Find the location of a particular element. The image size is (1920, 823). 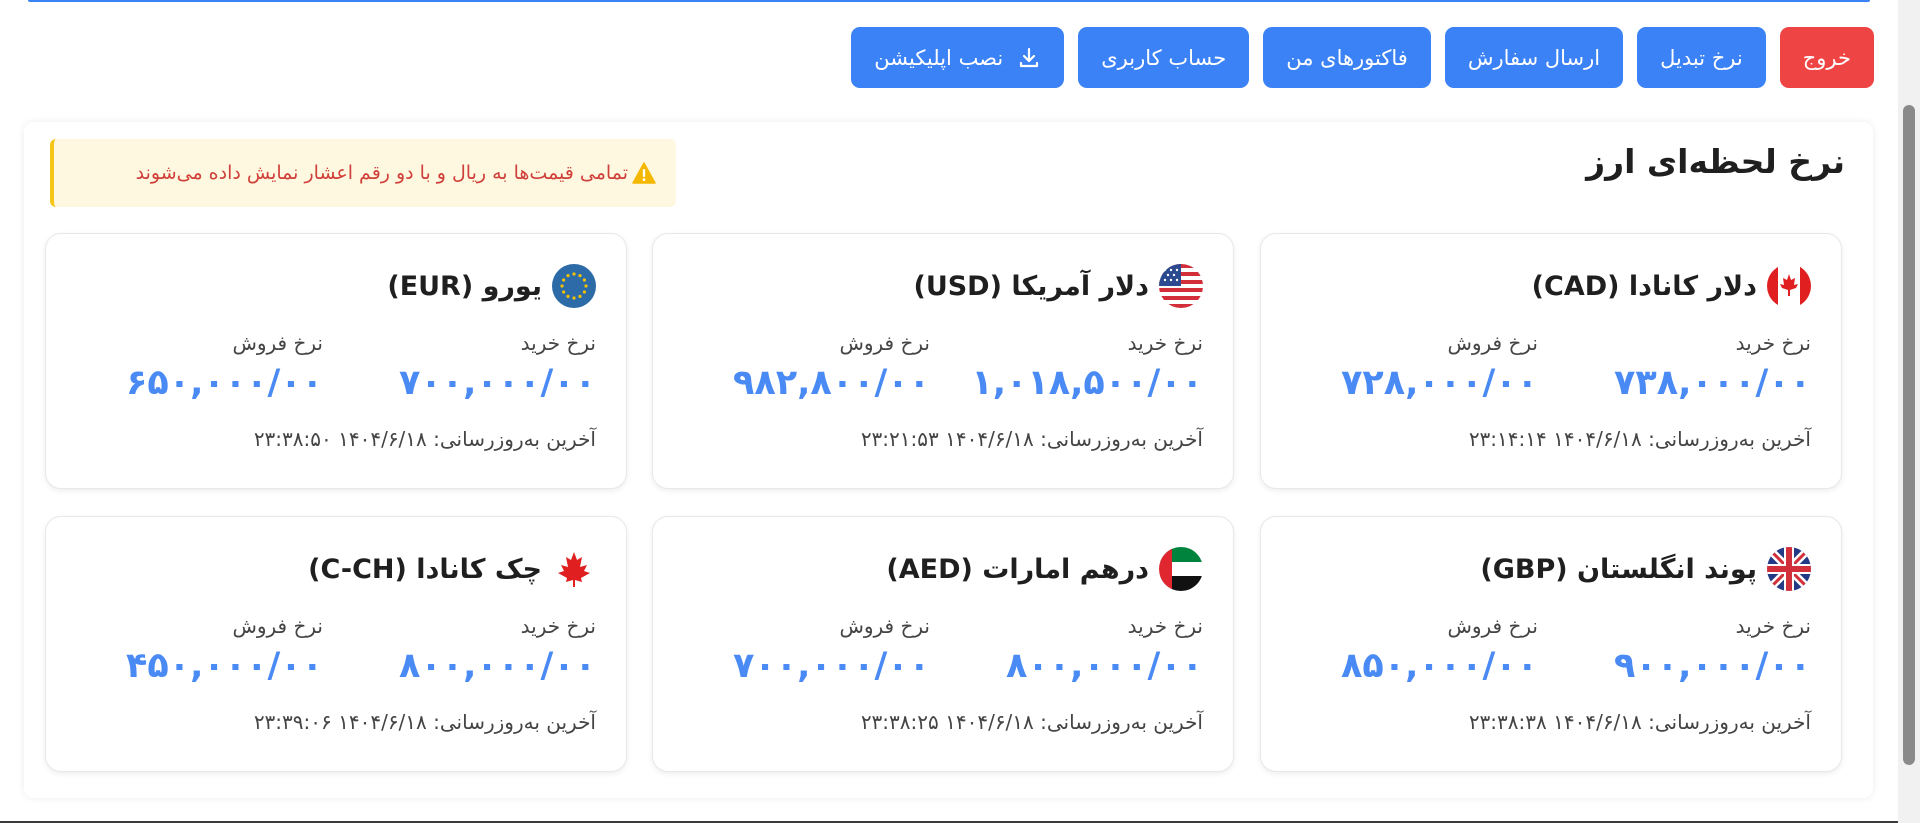

last-updated: آخرین به‌روزرسانی: ۱۴۰۴/۶/۱۸ ۲۳:۳۸:۵۰ is located at coordinates (424, 439).